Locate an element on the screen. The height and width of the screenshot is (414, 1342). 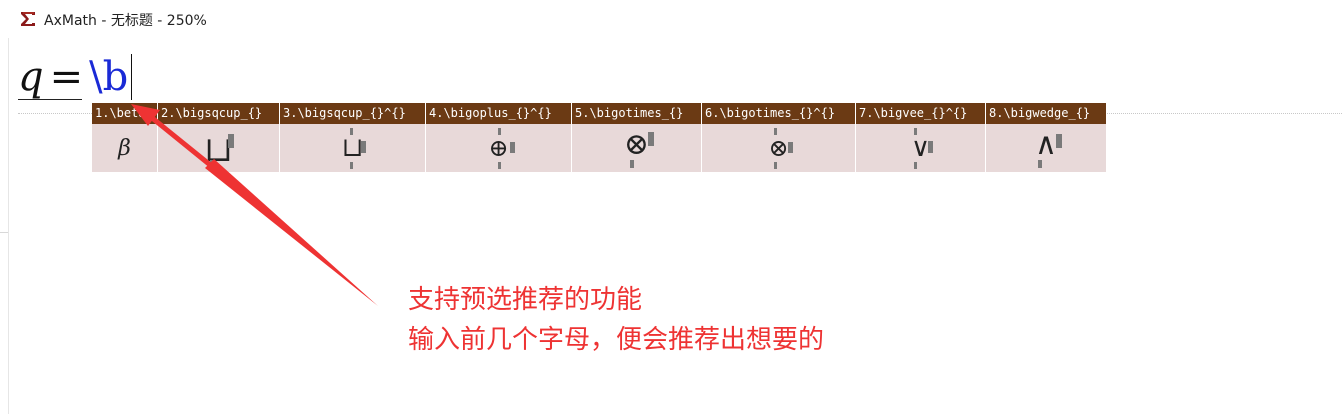
bigoplus-symbol: ⊕ is located at coordinates (498, 148).